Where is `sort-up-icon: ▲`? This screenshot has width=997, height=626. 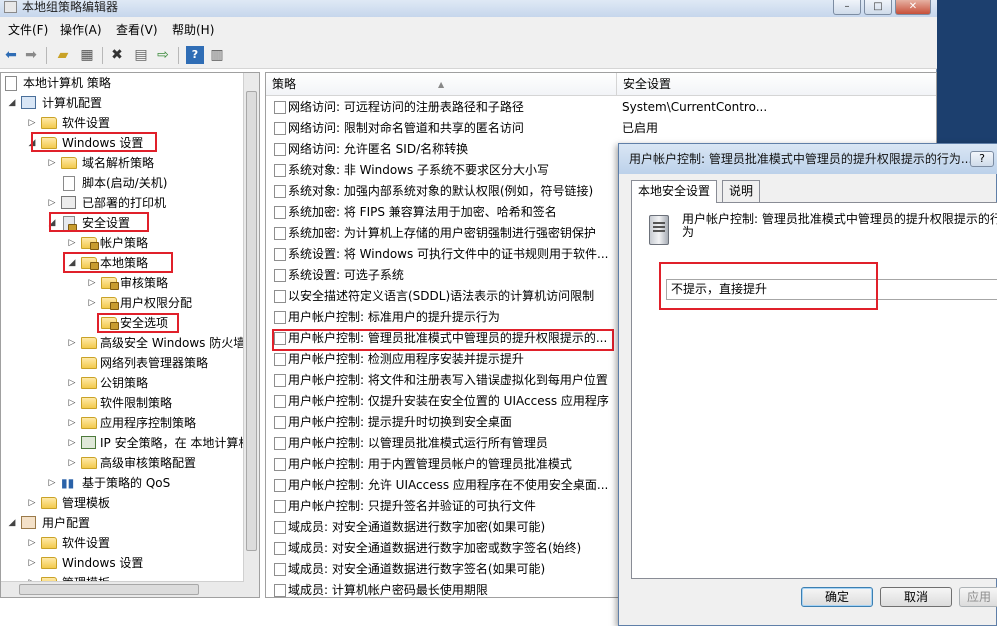
sort-up-icon: ▲ is located at coordinates (441, 84).